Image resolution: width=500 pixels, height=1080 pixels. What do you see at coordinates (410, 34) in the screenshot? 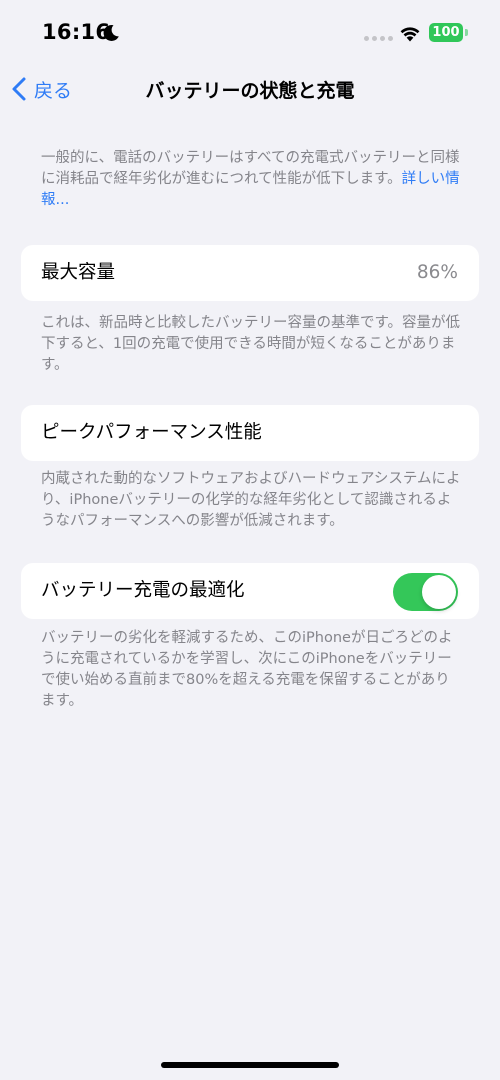
I see `wifi-icon` at bounding box center [410, 34].